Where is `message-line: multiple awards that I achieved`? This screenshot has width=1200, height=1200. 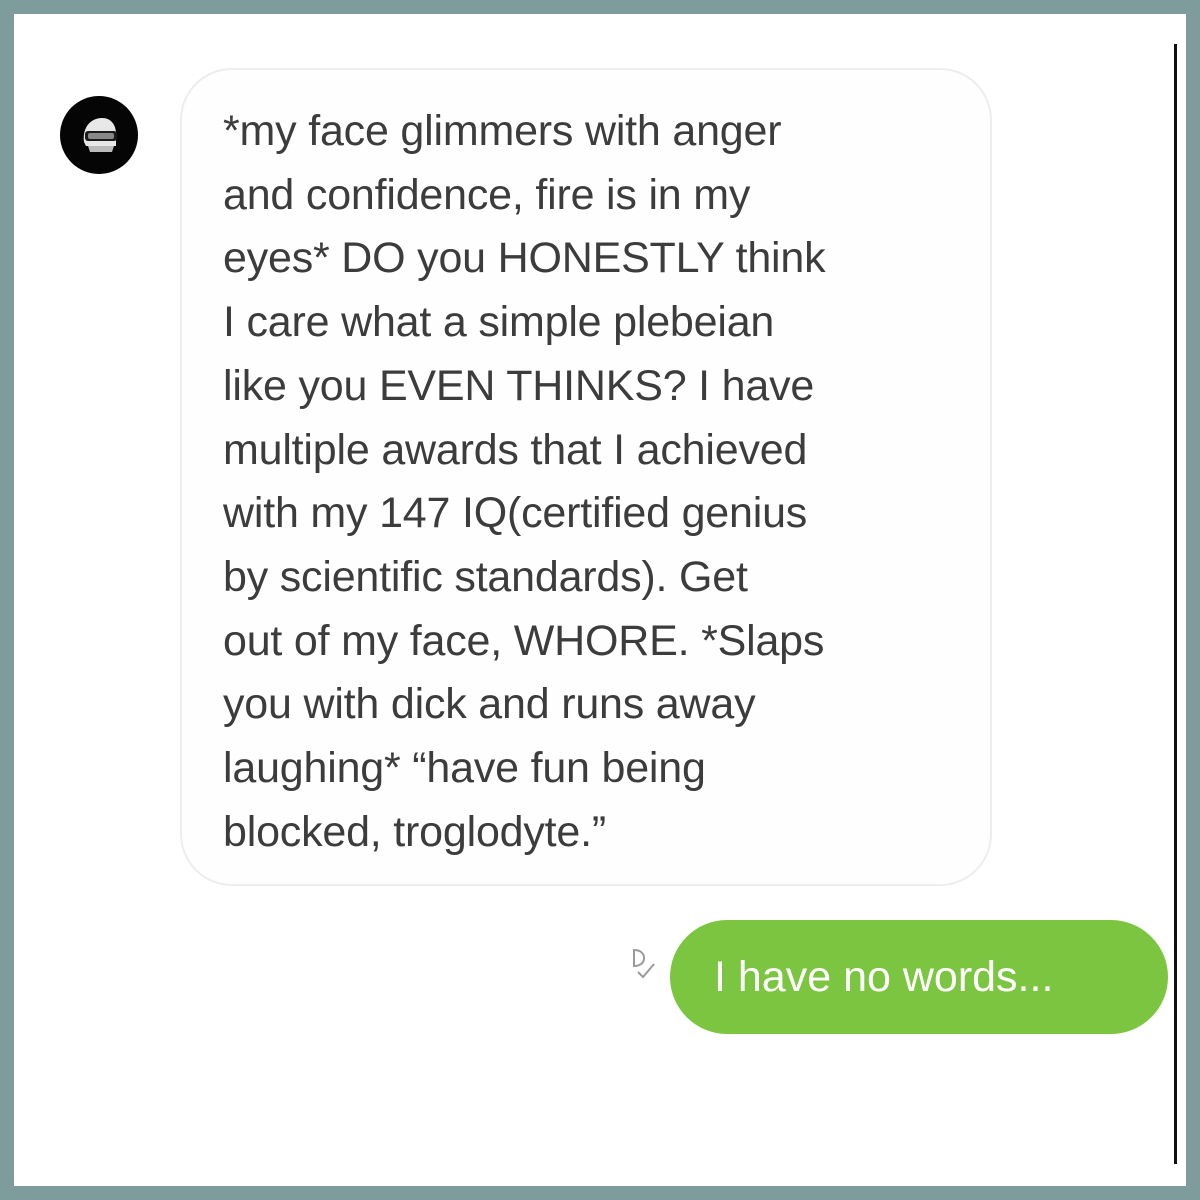
message-line: multiple awards that I achieved is located at coordinates (515, 449).